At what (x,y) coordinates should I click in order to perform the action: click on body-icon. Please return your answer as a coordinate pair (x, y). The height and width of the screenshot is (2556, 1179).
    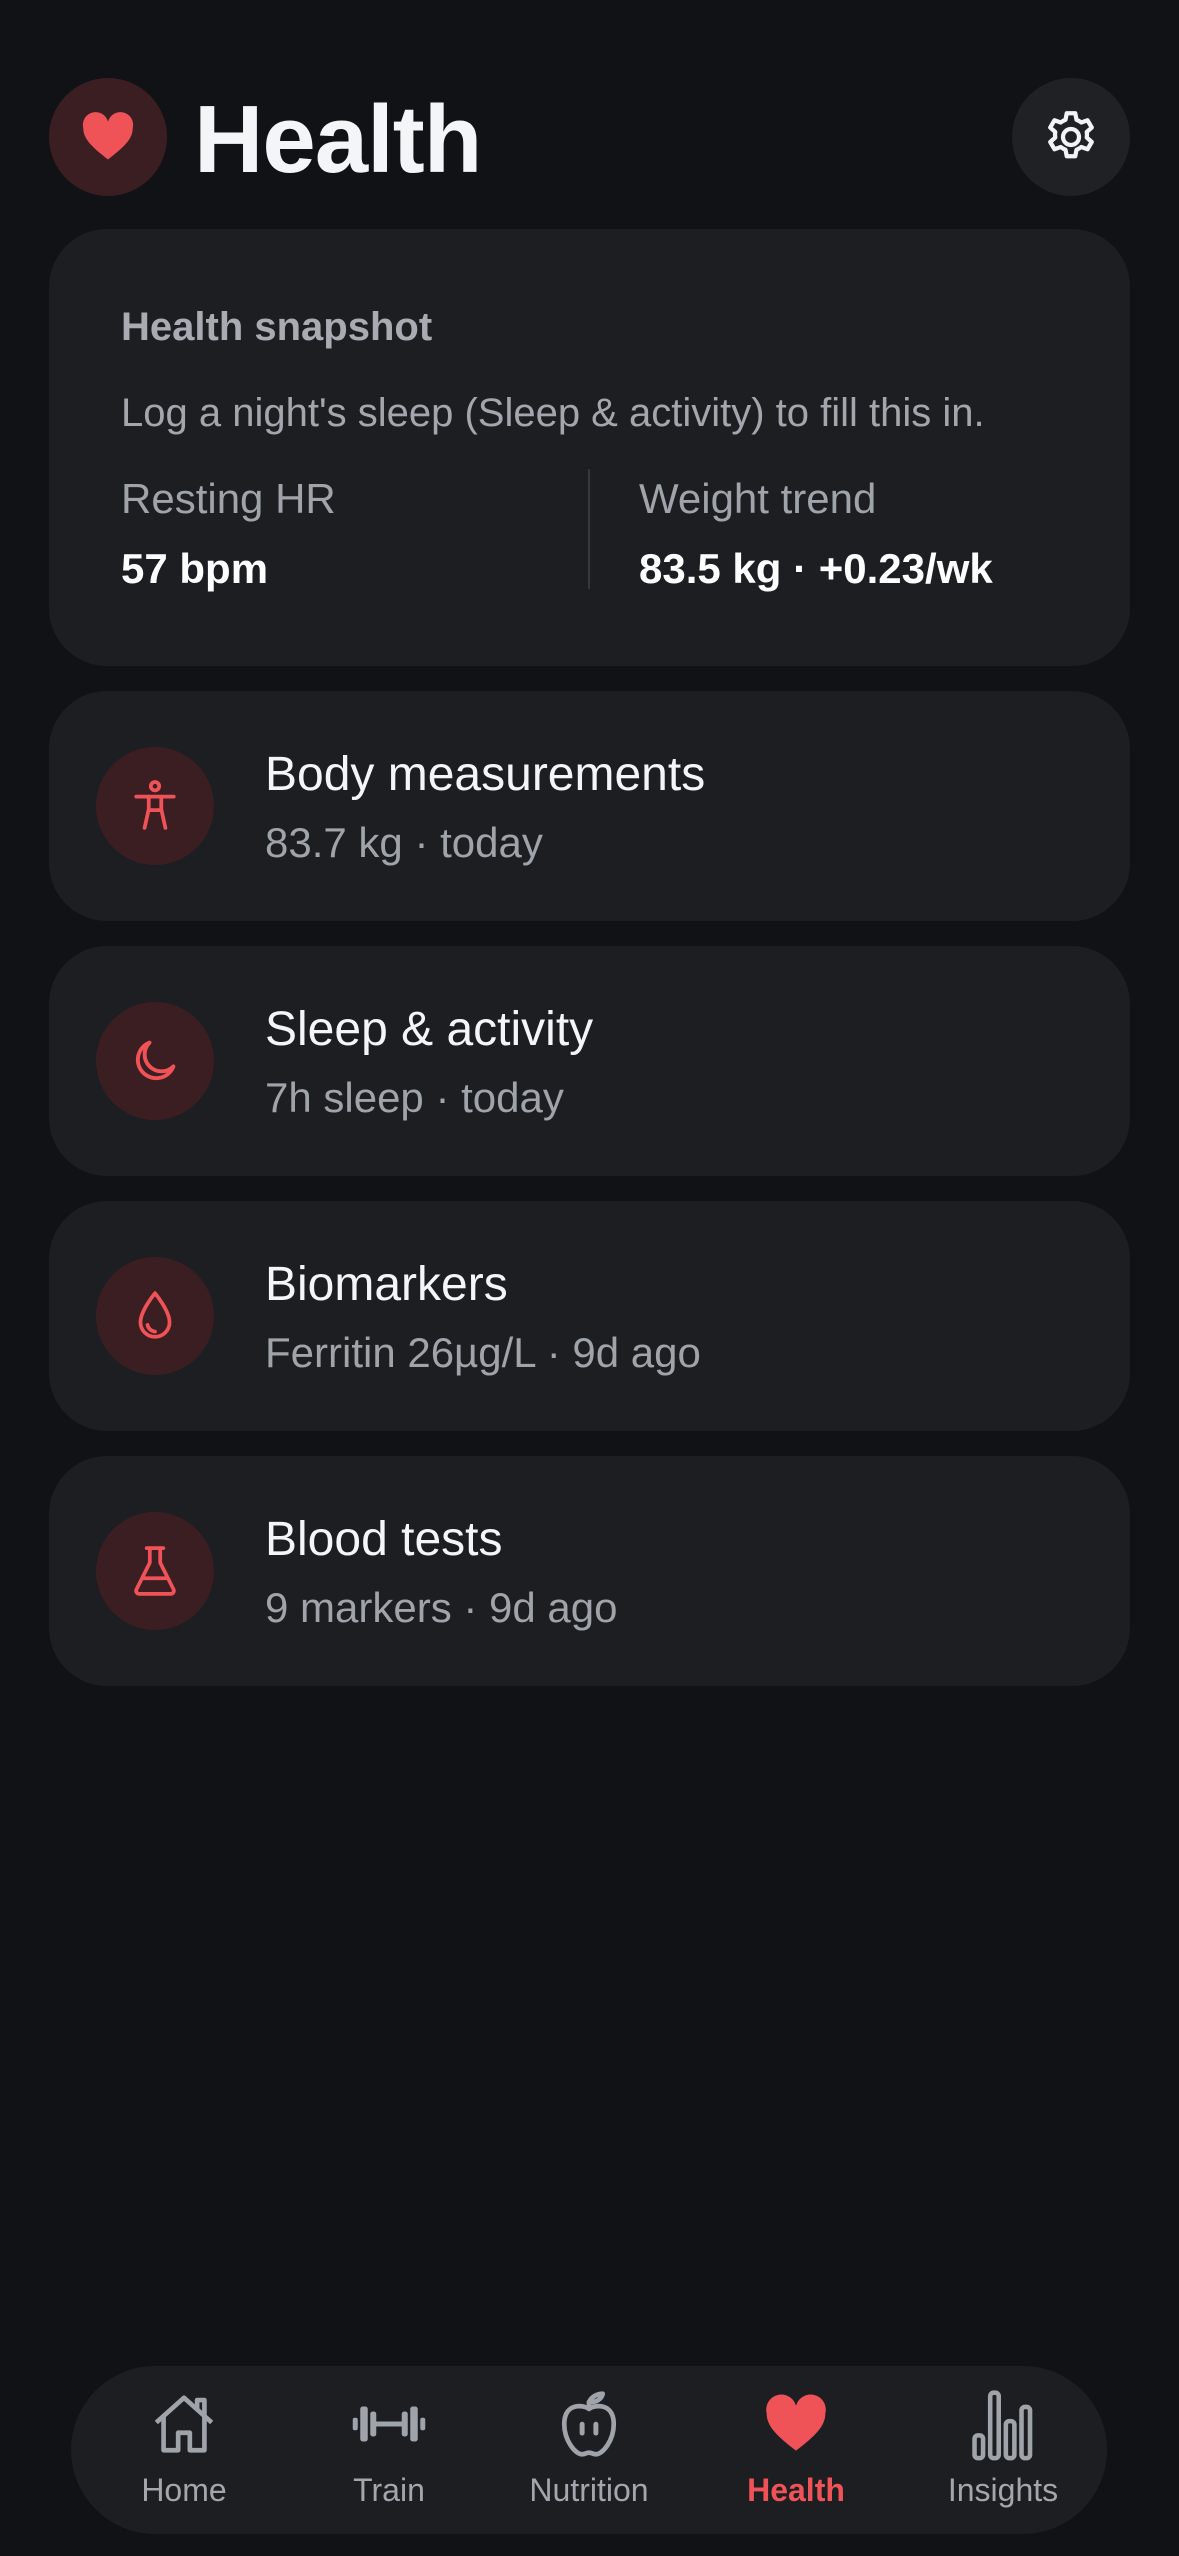
    Looking at the image, I should click on (155, 806).